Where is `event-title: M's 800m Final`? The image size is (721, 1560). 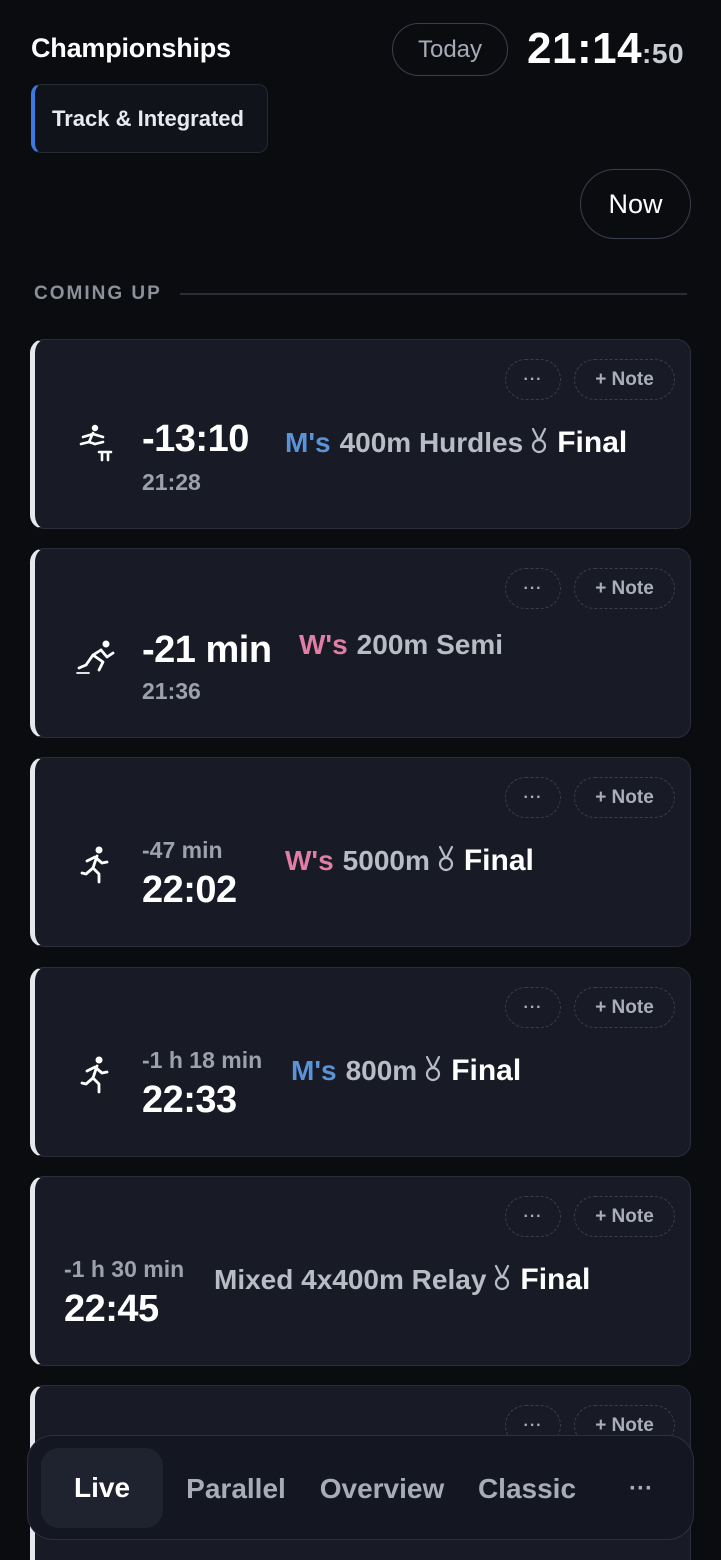 event-title: M's 800m Final is located at coordinates (406, 1070).